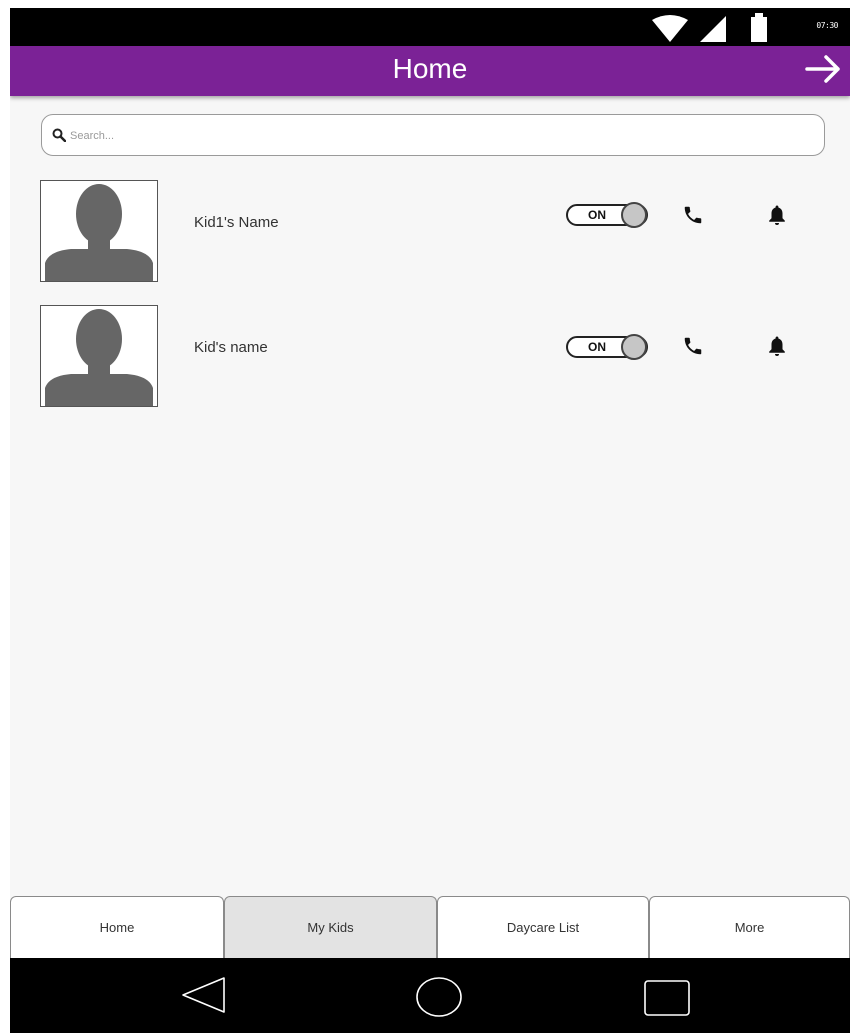 The image size is (850, 1033). I want to click on system-nav-bar, so click(430, 995).